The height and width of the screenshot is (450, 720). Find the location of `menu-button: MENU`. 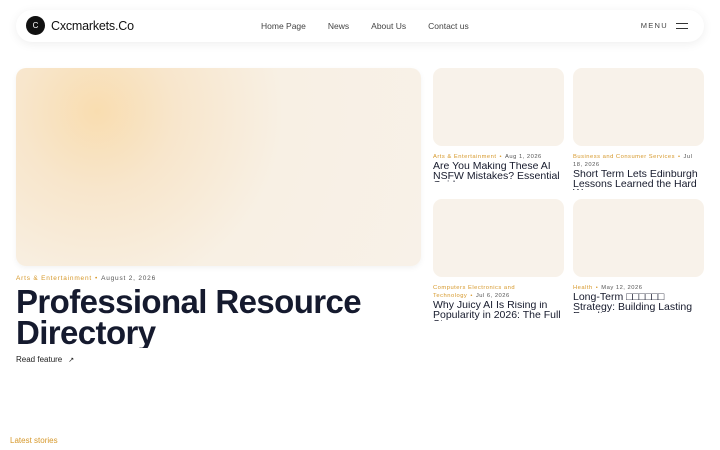

menu-button: MENU is located at coordinates (664, 25).